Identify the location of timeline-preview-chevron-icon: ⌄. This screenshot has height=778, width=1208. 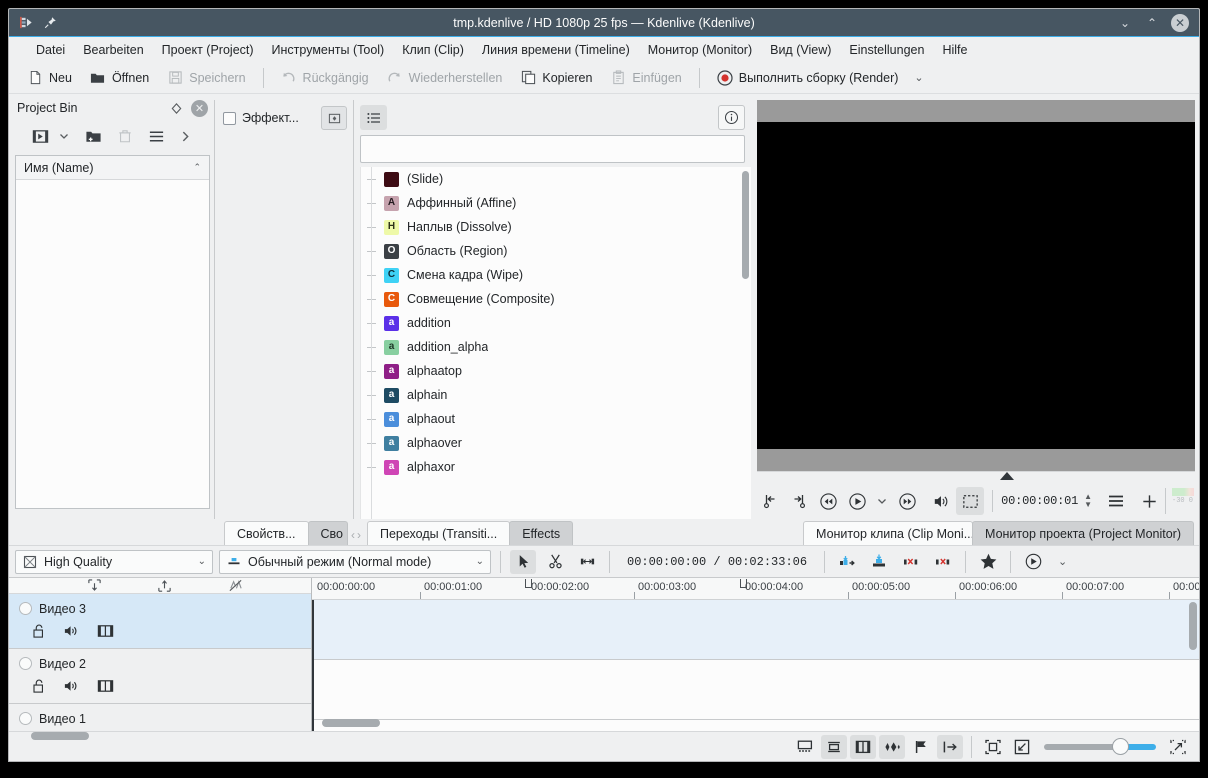
(1062, 561).